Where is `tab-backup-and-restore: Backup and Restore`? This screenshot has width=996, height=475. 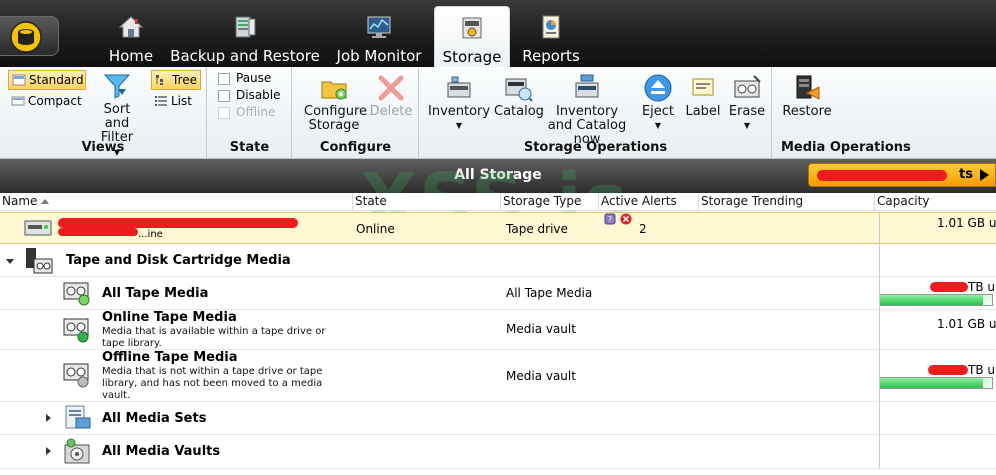 tab-backup-and-restore: Backup and Restore is located at coordinates (245, 36).